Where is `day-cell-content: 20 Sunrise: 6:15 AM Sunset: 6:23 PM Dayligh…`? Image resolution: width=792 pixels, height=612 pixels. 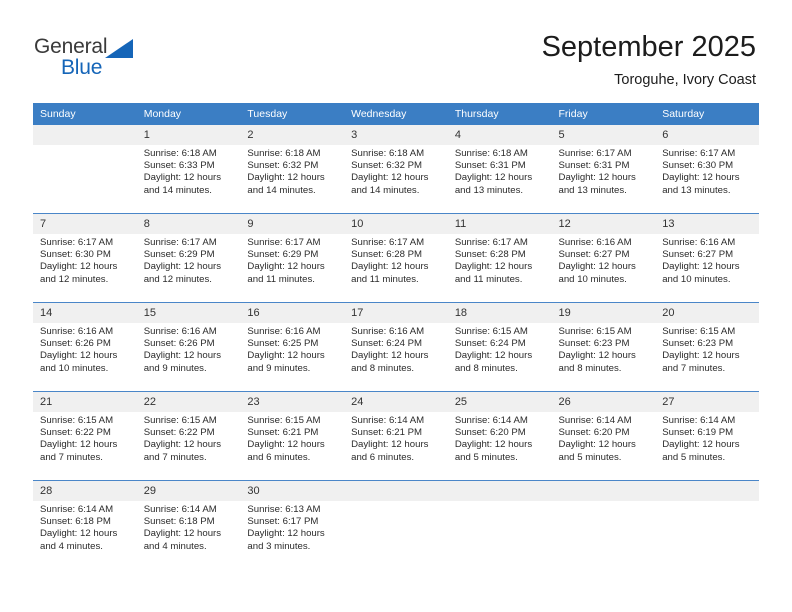
day-cell-content: 20 Sunrise: 6:15 AM Sunset: 6:23 PM Dayligh… is located at coordinates (707, 347).